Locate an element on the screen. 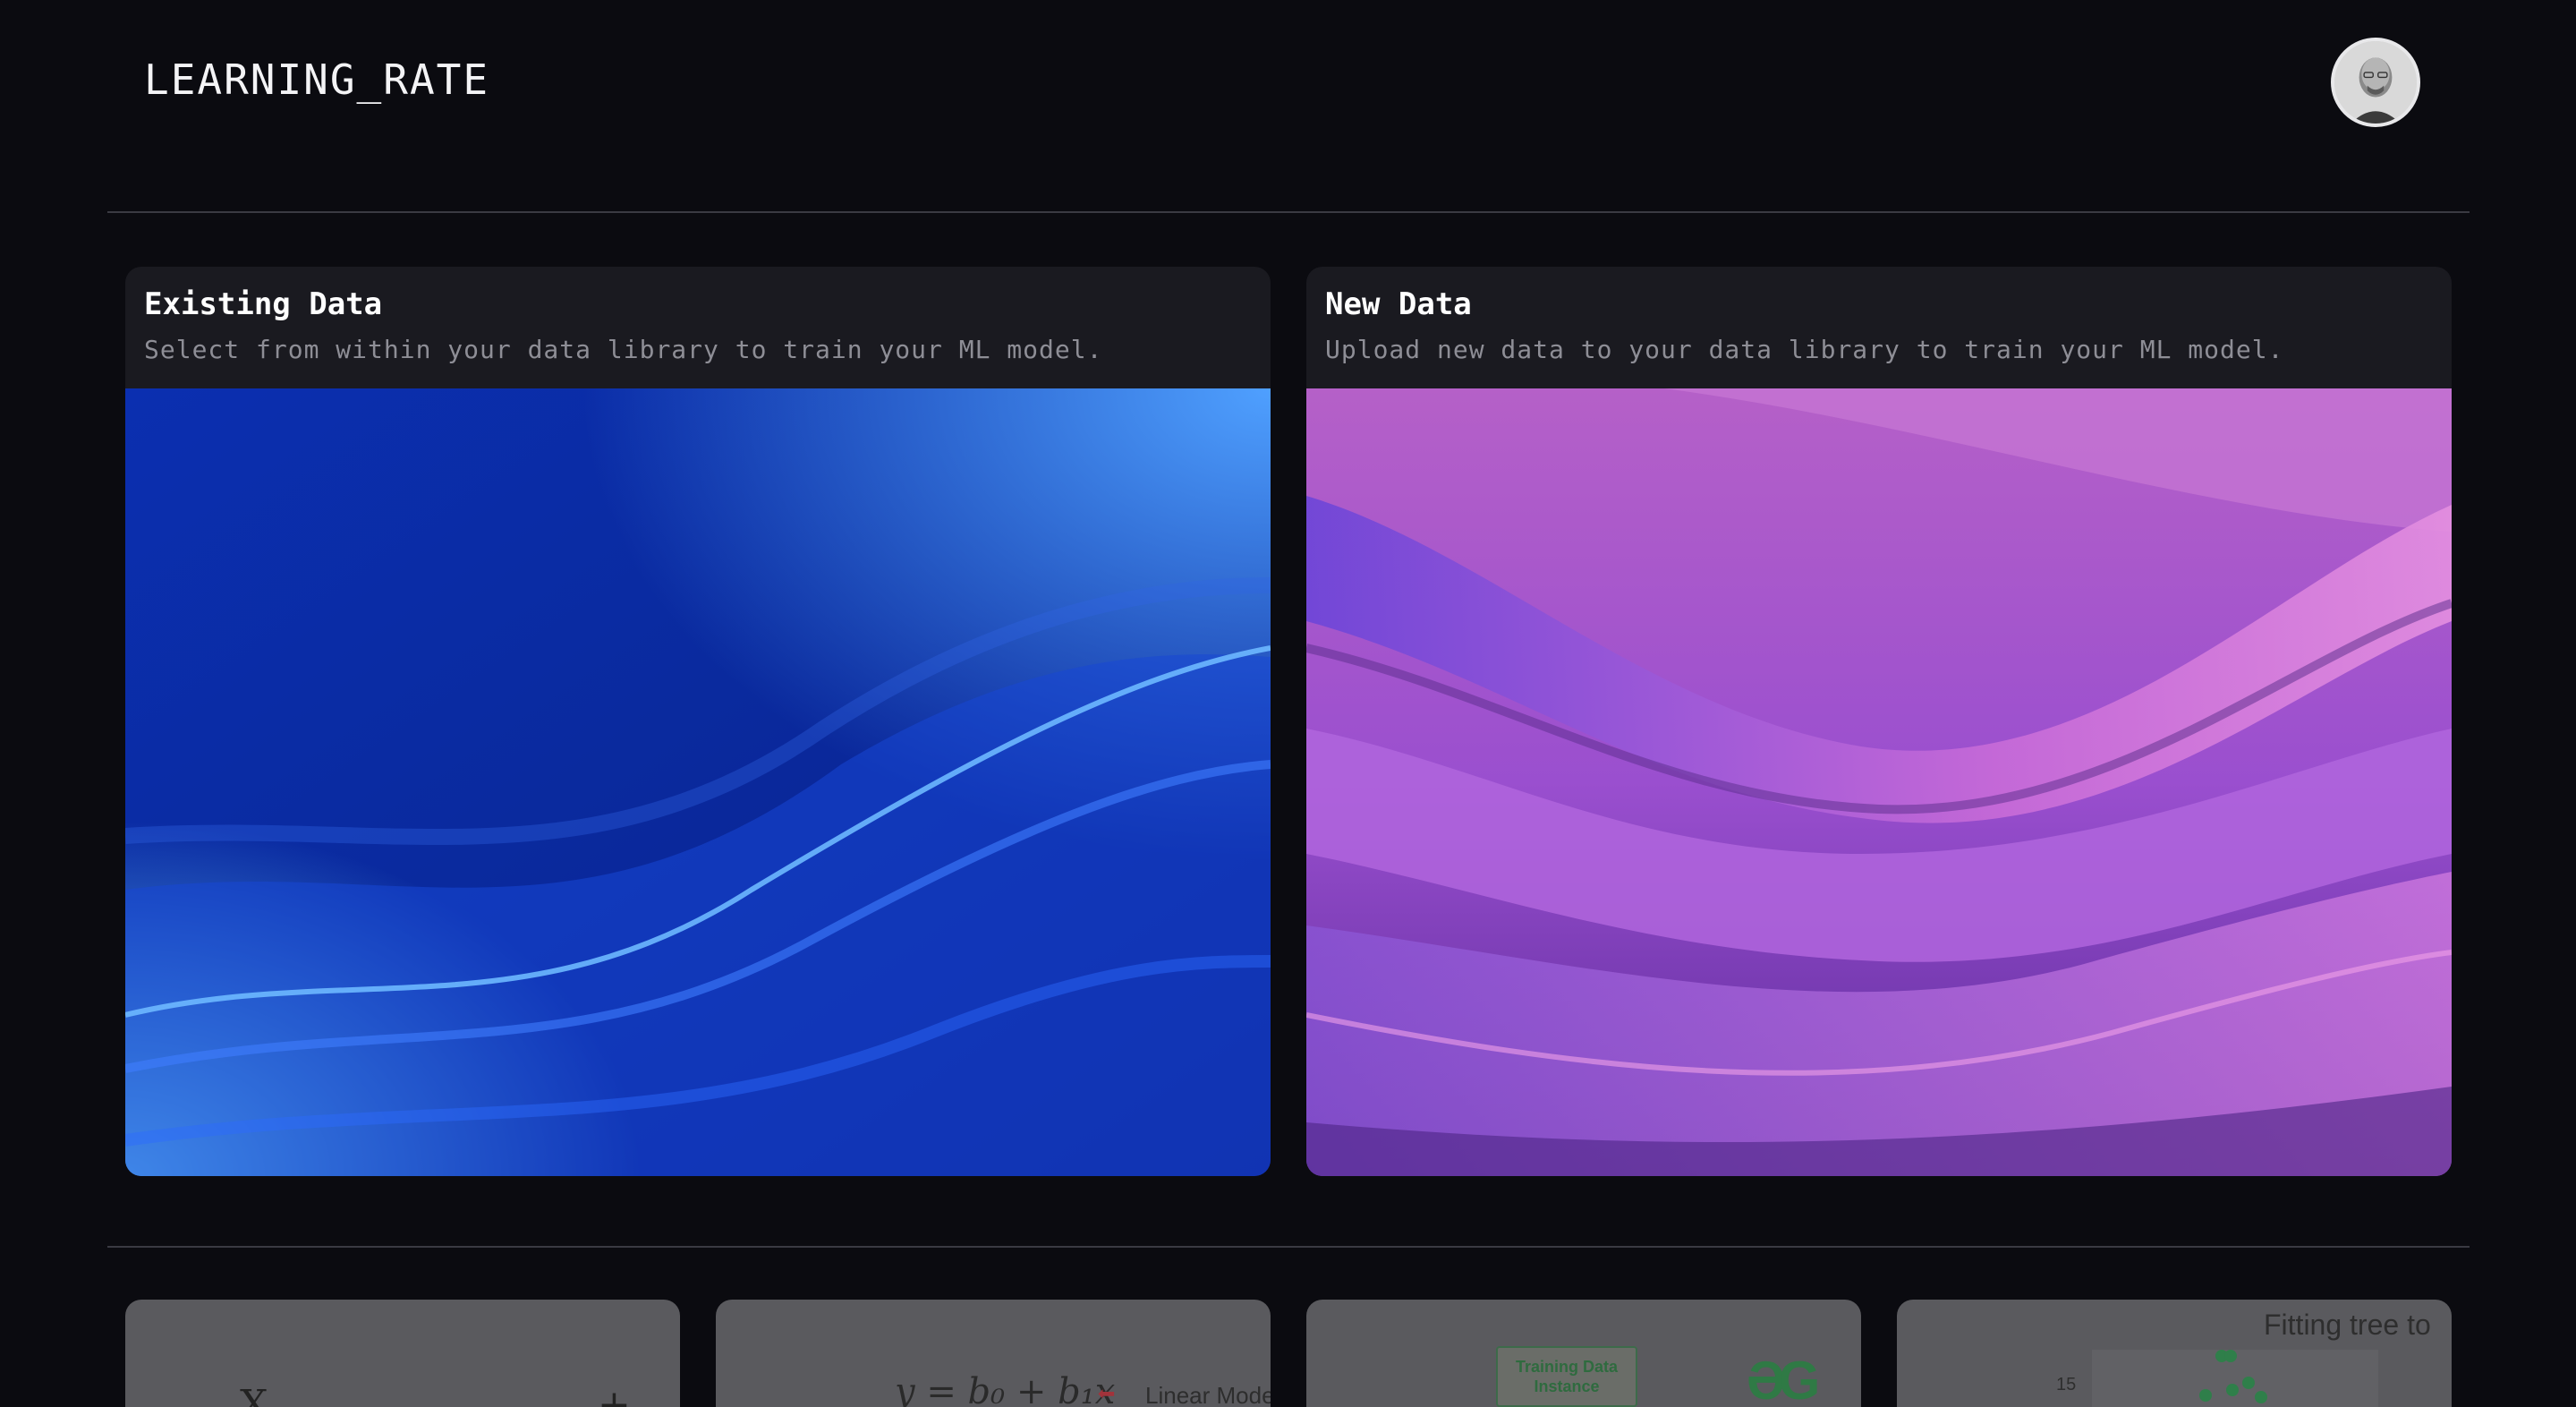 This screenshot has width=2576, height=1407. top-divider is located at coordinates (1288, 212).